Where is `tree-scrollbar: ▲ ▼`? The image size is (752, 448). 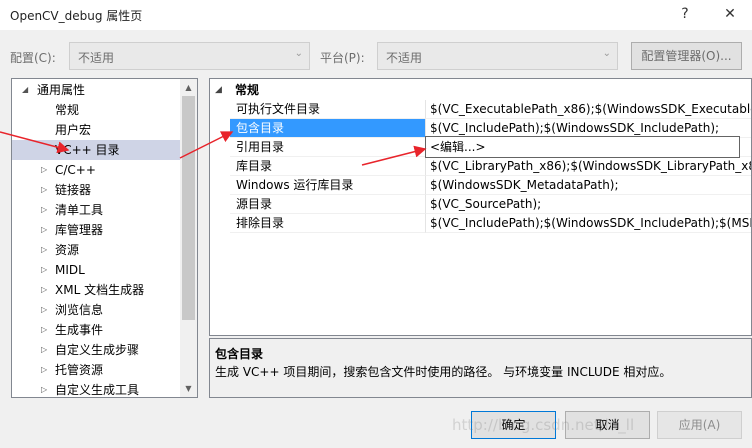
tree-scrollbar: ▲ ▼ is located at coordinates (188, 238).